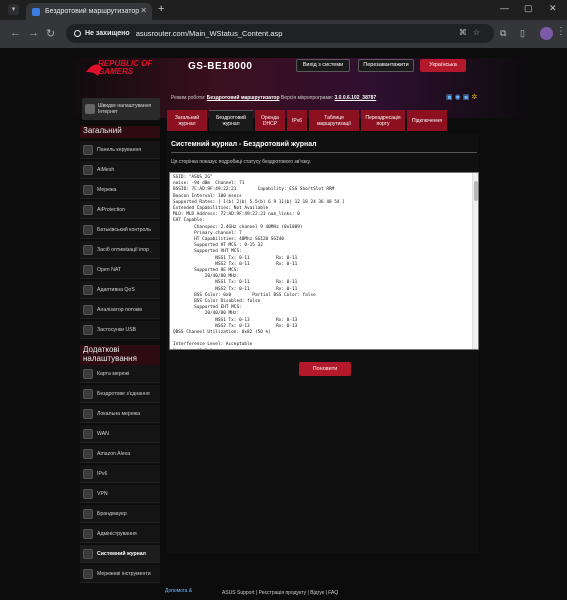  What do you see at coordinates (120, 190) in the screenshot?
I see `sidebar-general-item-2: Мережа` at bounding box center [120, 190].